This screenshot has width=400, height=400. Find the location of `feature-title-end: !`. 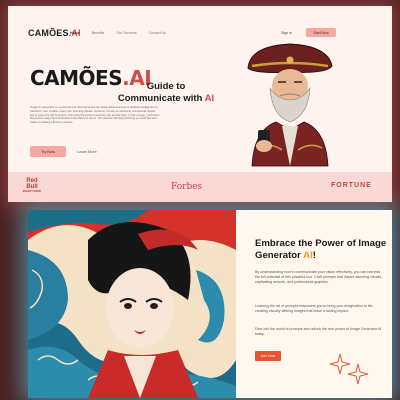

feature-title-end: ! is located at coordinates (314, 255).